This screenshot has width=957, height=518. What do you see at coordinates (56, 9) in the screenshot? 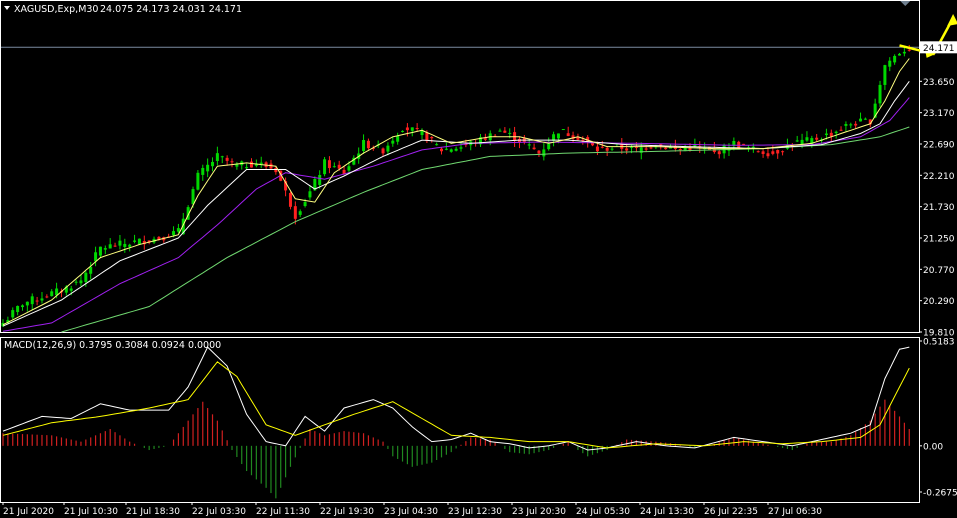
I see `symbol-label: XAGUSD,Exp,M30` at bounding box center [56, 9].